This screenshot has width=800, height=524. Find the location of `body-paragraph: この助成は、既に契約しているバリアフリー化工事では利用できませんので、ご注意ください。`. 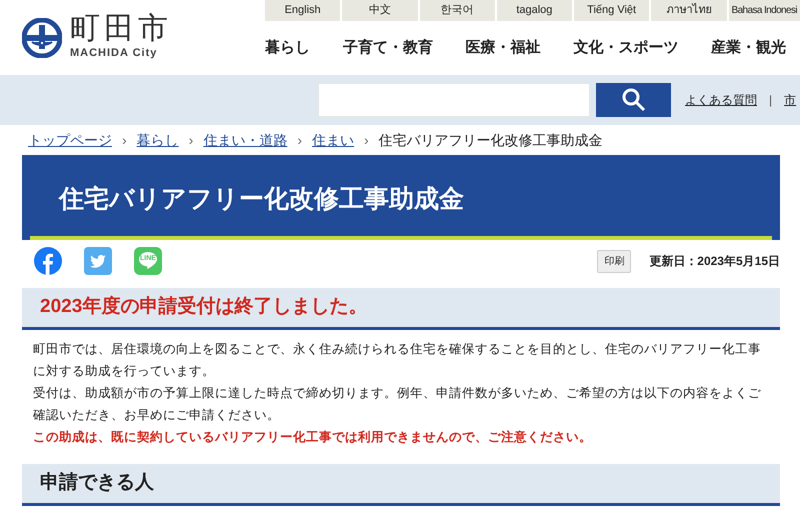

body-paragraph: この助成は、既に契約しているバリアフリー化工事では利用できませんので、ご注意ください。 is located at coordinates (313, 437).